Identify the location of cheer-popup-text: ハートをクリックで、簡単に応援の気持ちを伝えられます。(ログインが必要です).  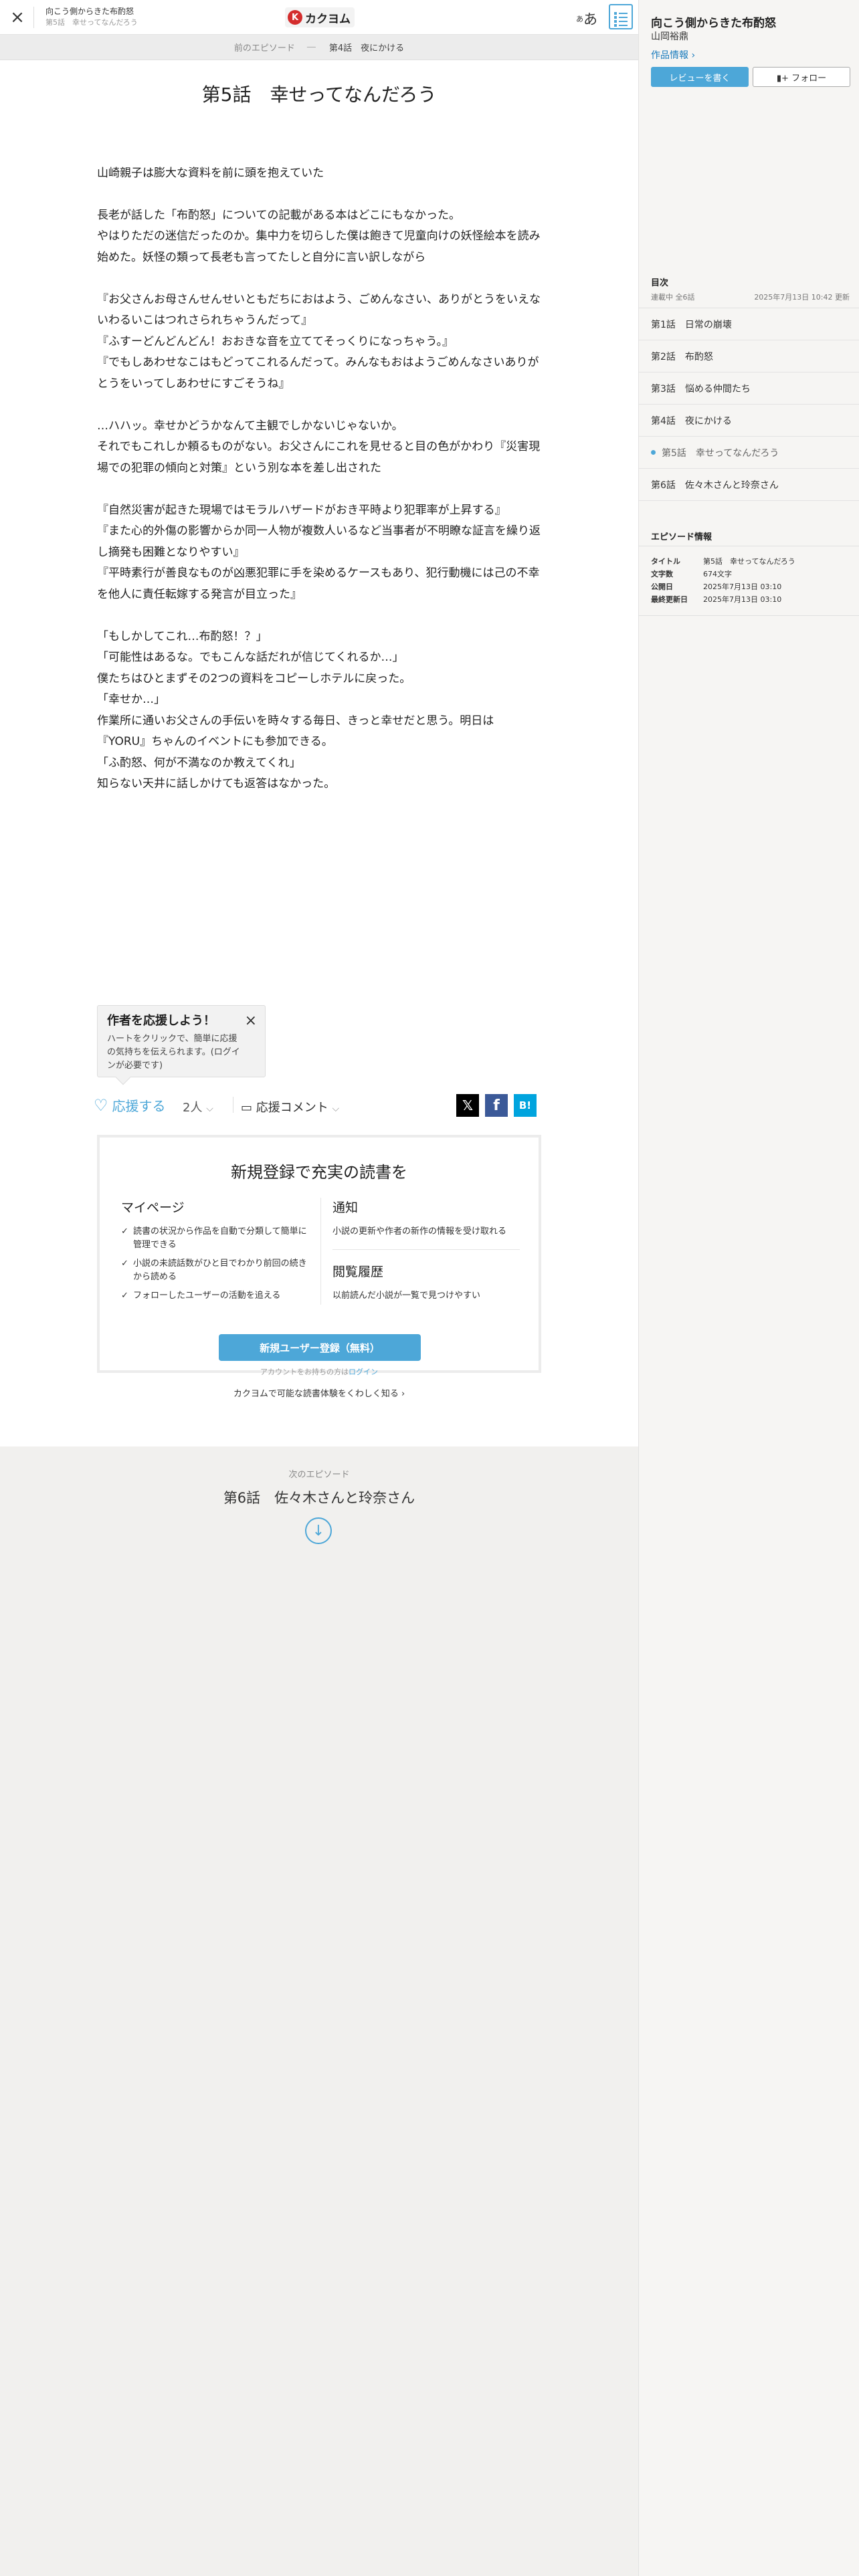
(174, 1052).